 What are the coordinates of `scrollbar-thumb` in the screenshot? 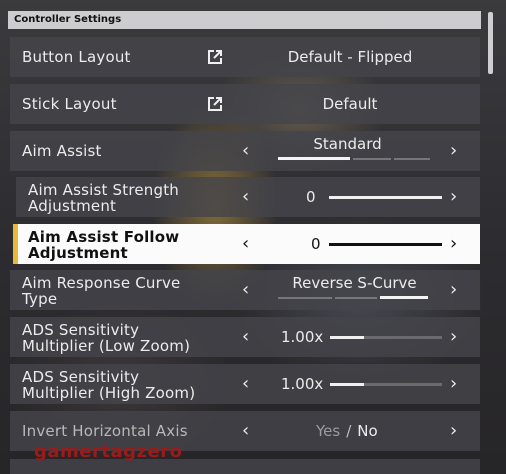 It's located at (490, 43).